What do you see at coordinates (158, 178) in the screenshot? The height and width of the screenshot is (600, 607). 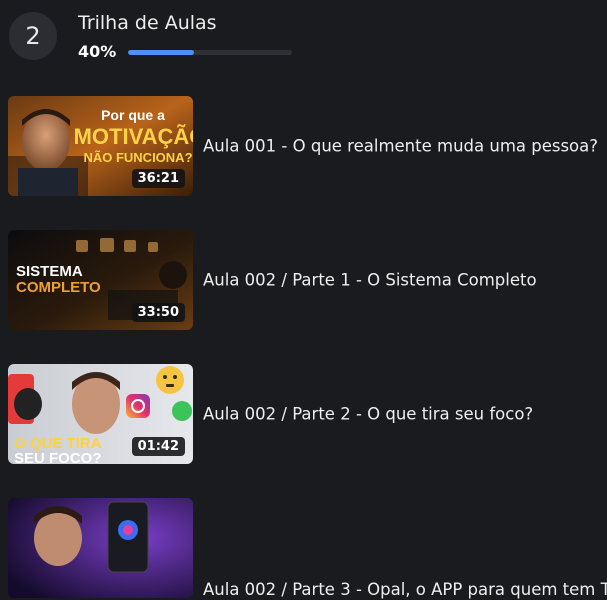 I see `duration-badge: 36:21` at bounding box center [158, 178].